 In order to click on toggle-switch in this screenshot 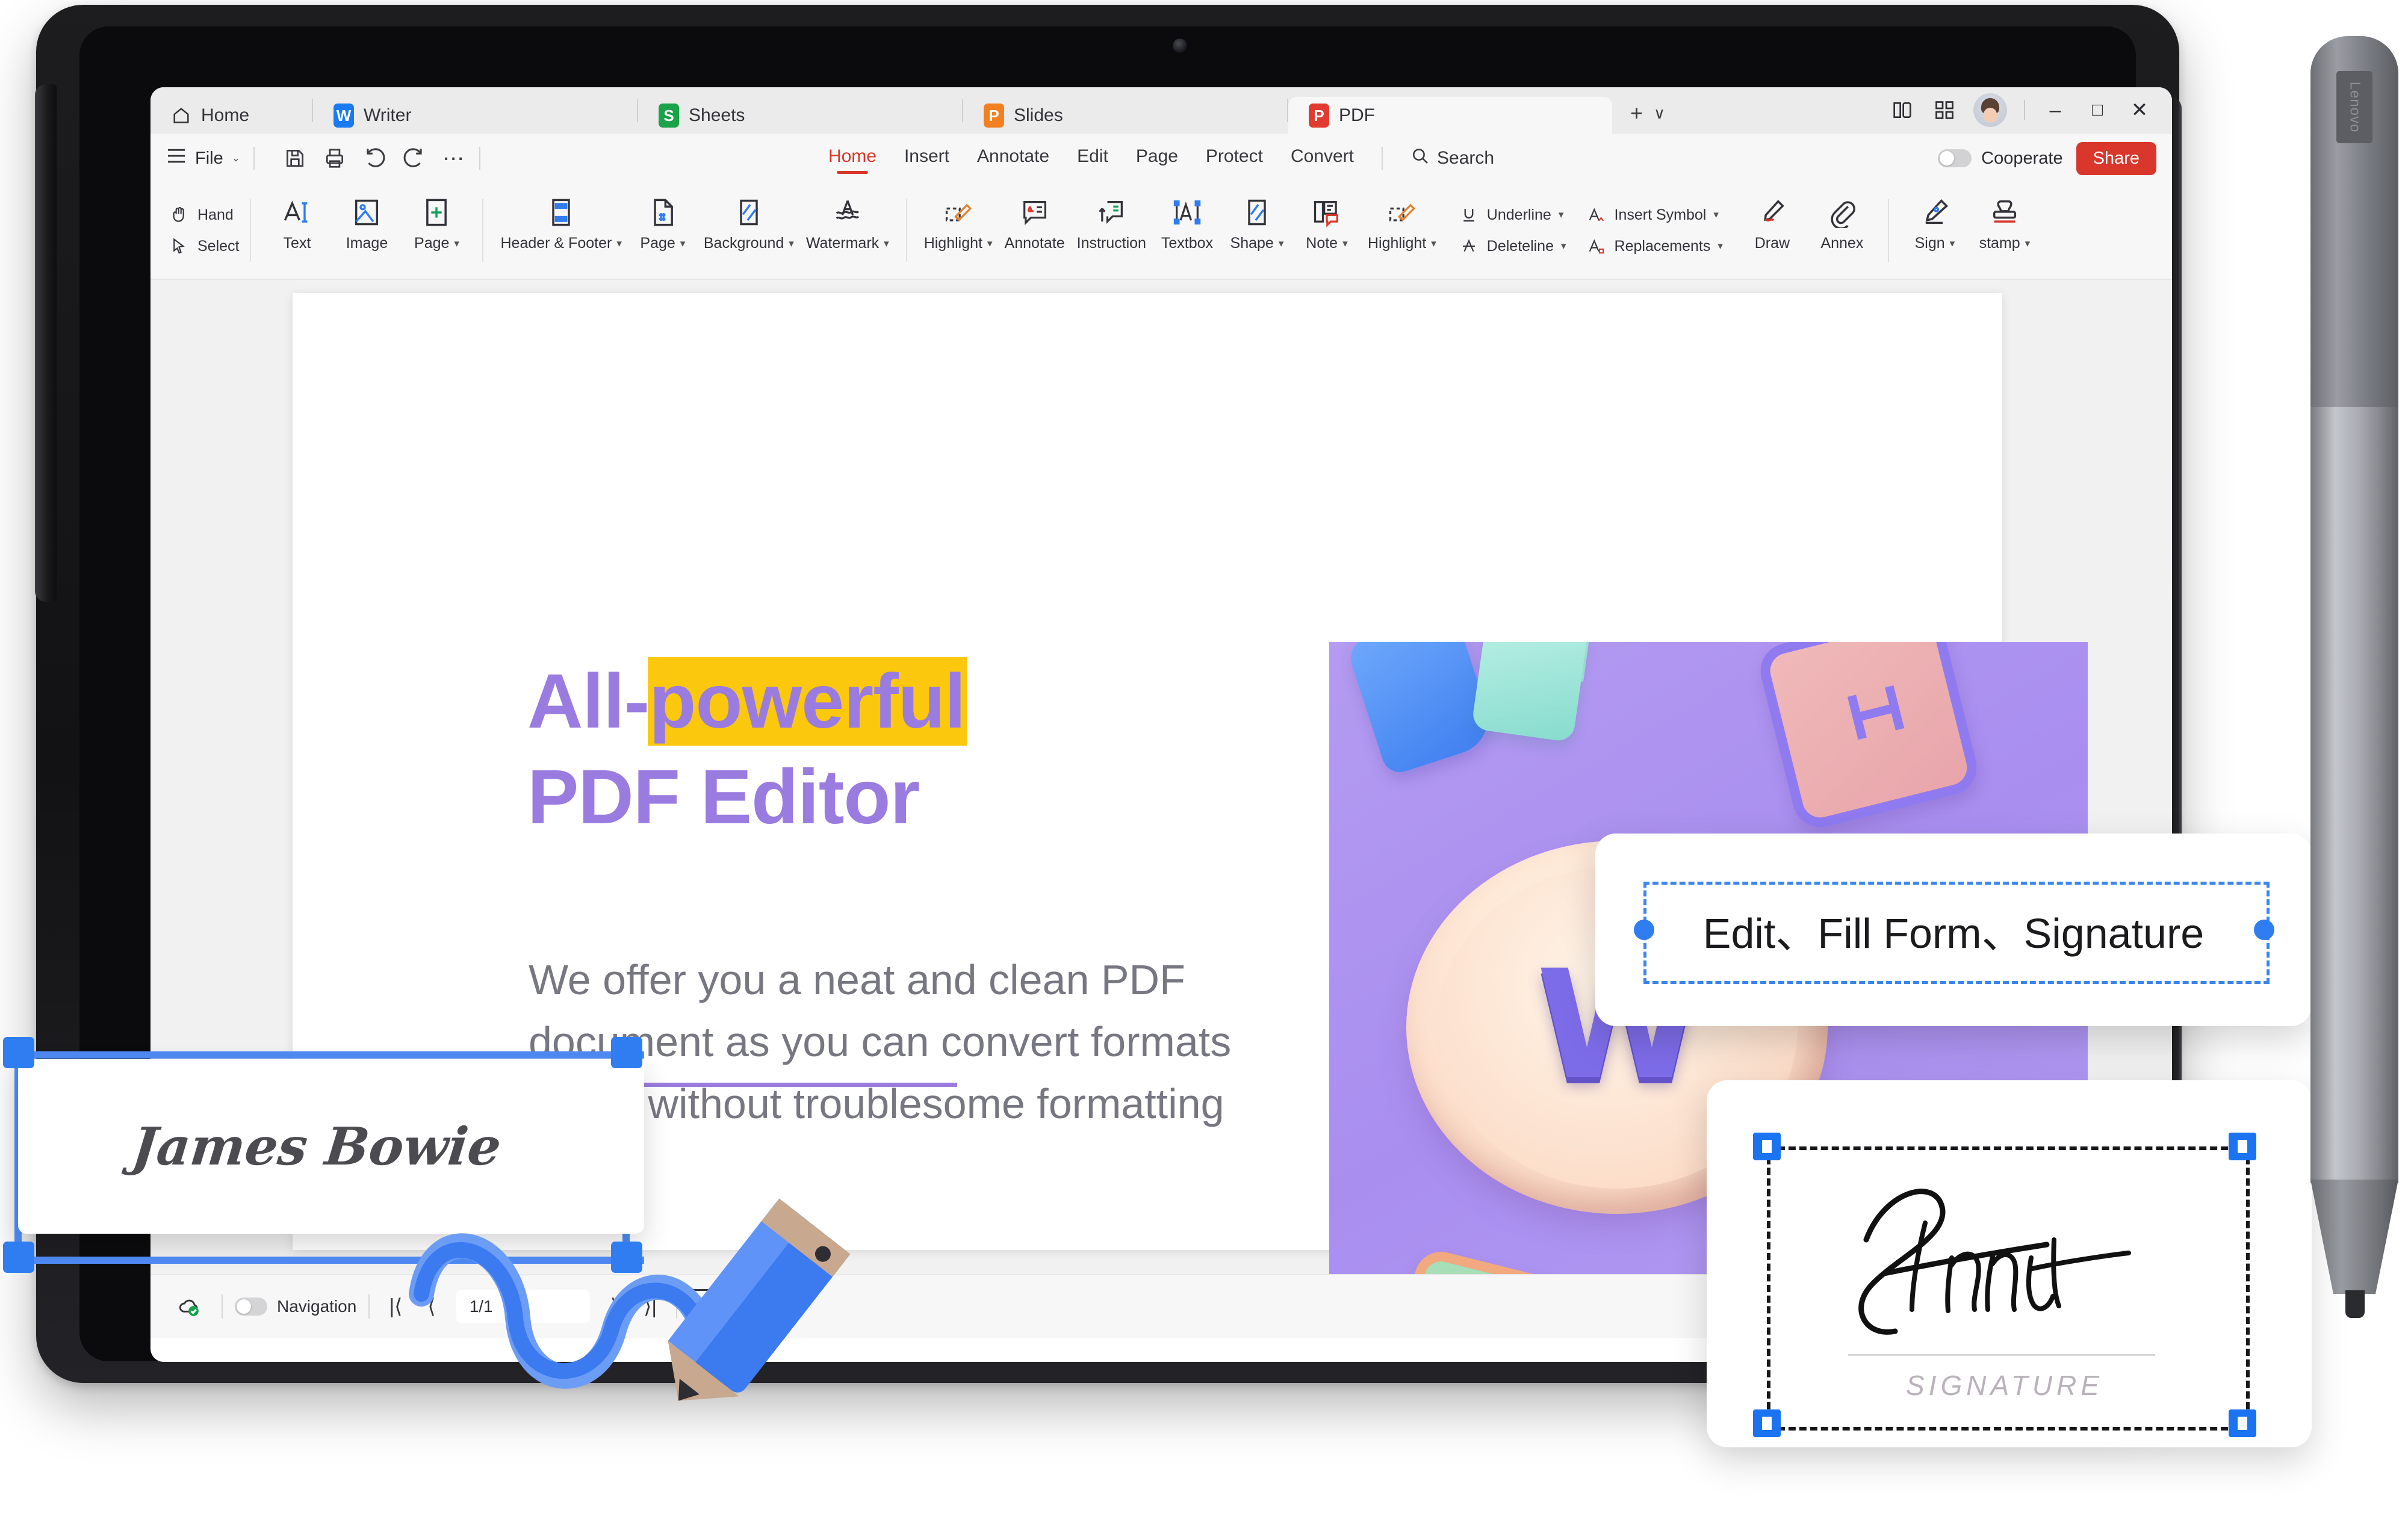, I will do `click(1955, 158)`.